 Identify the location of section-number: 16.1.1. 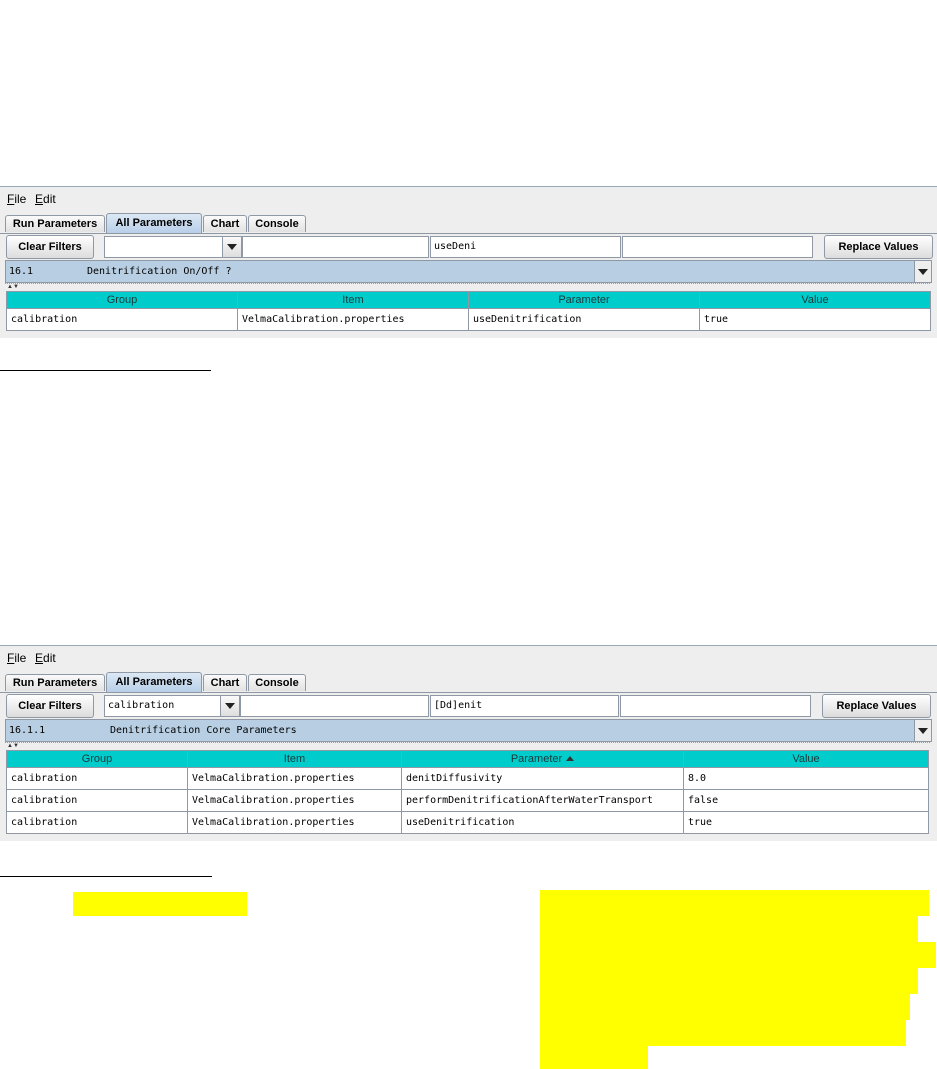
(27, 730).